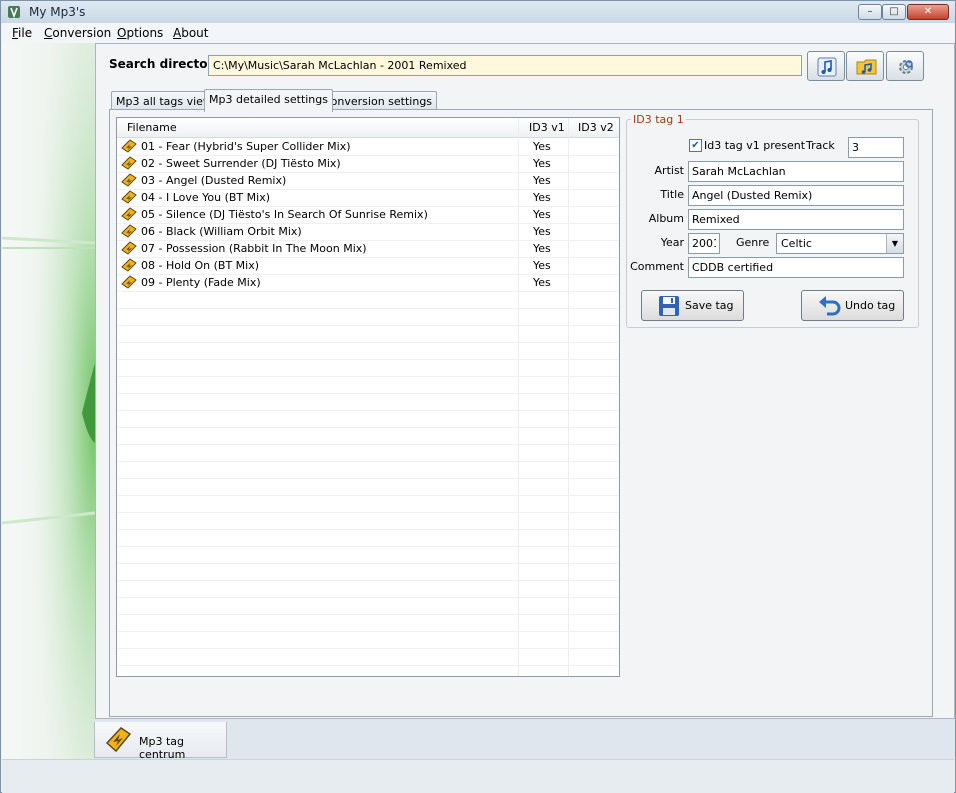  Describe the element at coordinates (753, 242) in the screenshot. I see `genre-label: Genre` at that location.